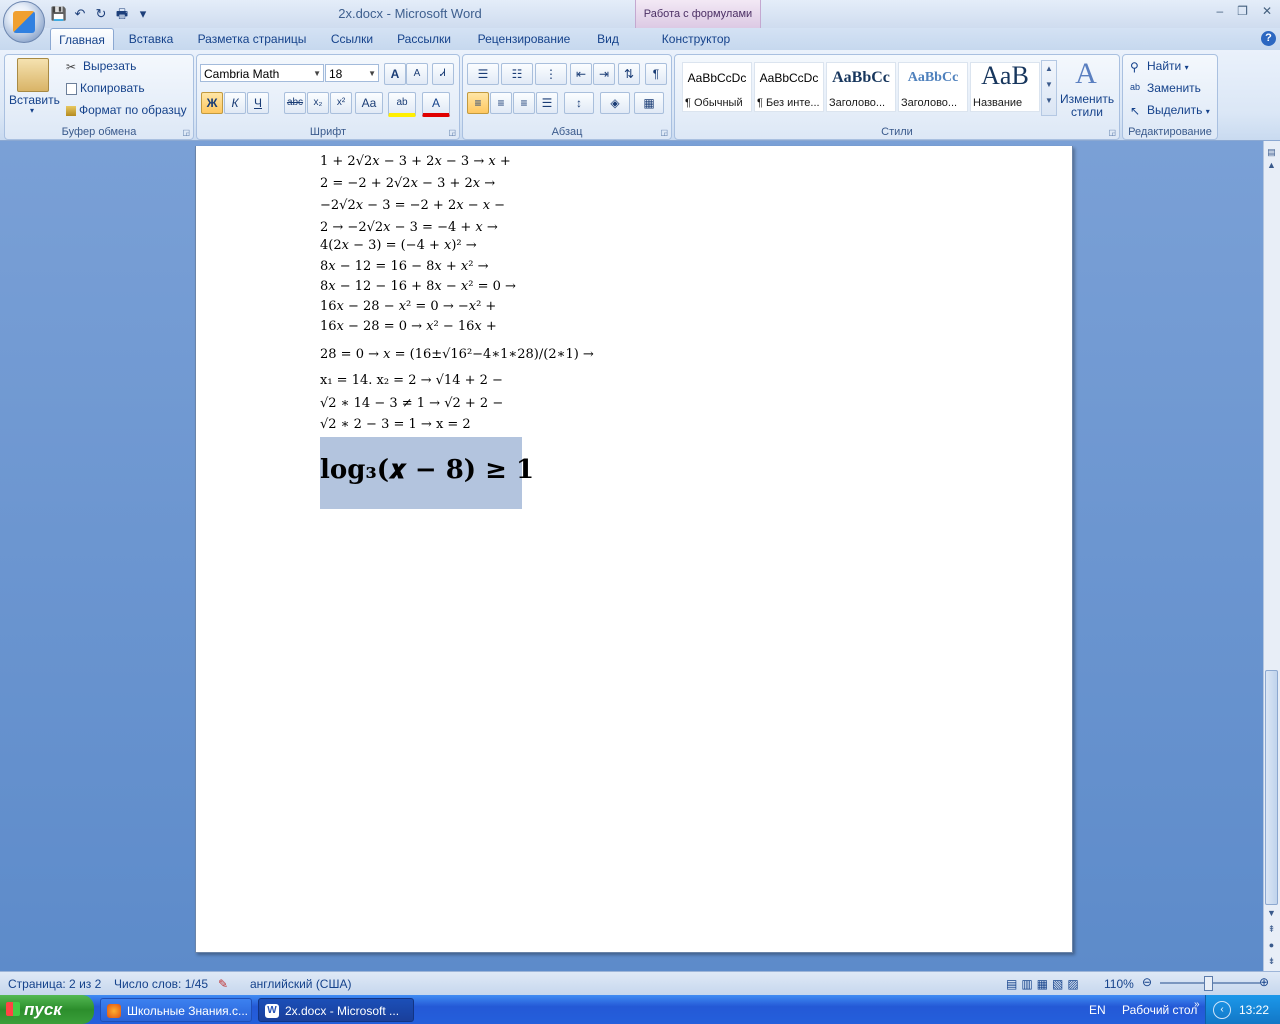 The width and height of the screenshot is (1280, 1024). What do you see at coordinates (1254, 1010) in the screenshot?
I see `clock: 13:22` at bounding box center [1254, 1010].